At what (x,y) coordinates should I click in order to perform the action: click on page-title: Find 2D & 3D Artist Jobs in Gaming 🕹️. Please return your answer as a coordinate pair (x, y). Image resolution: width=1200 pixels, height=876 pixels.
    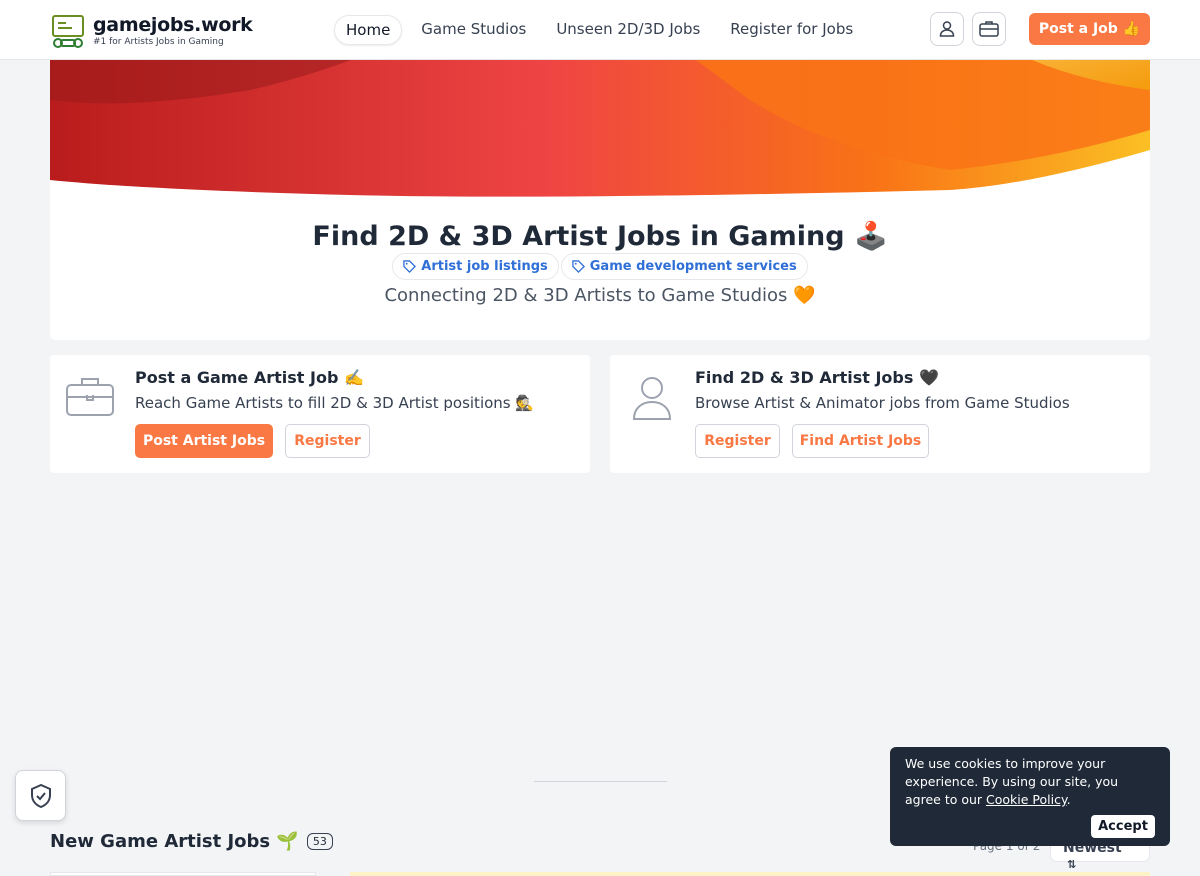
    Looking at the image, I should click on (600, 236).